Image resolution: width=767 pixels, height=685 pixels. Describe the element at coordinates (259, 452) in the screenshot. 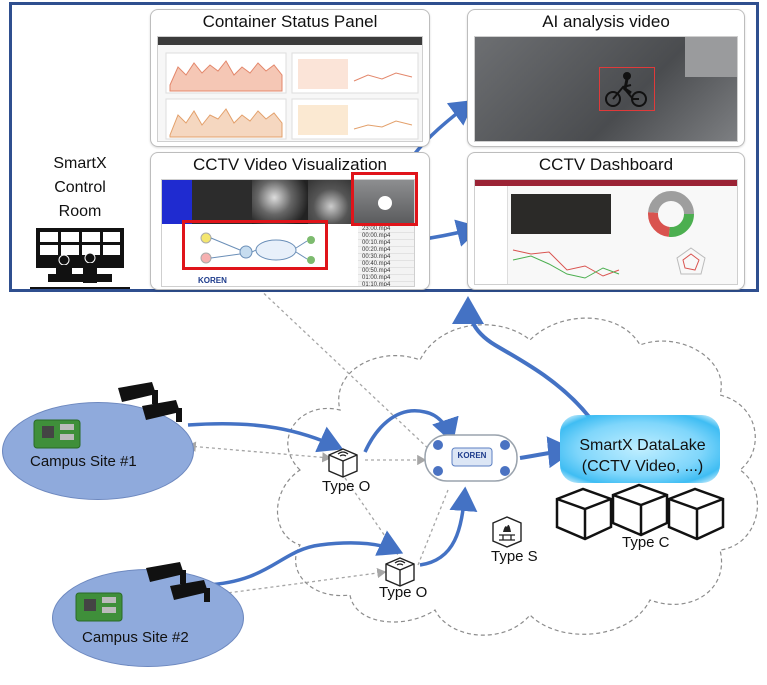

I see `link-site1-typeo` at that location.